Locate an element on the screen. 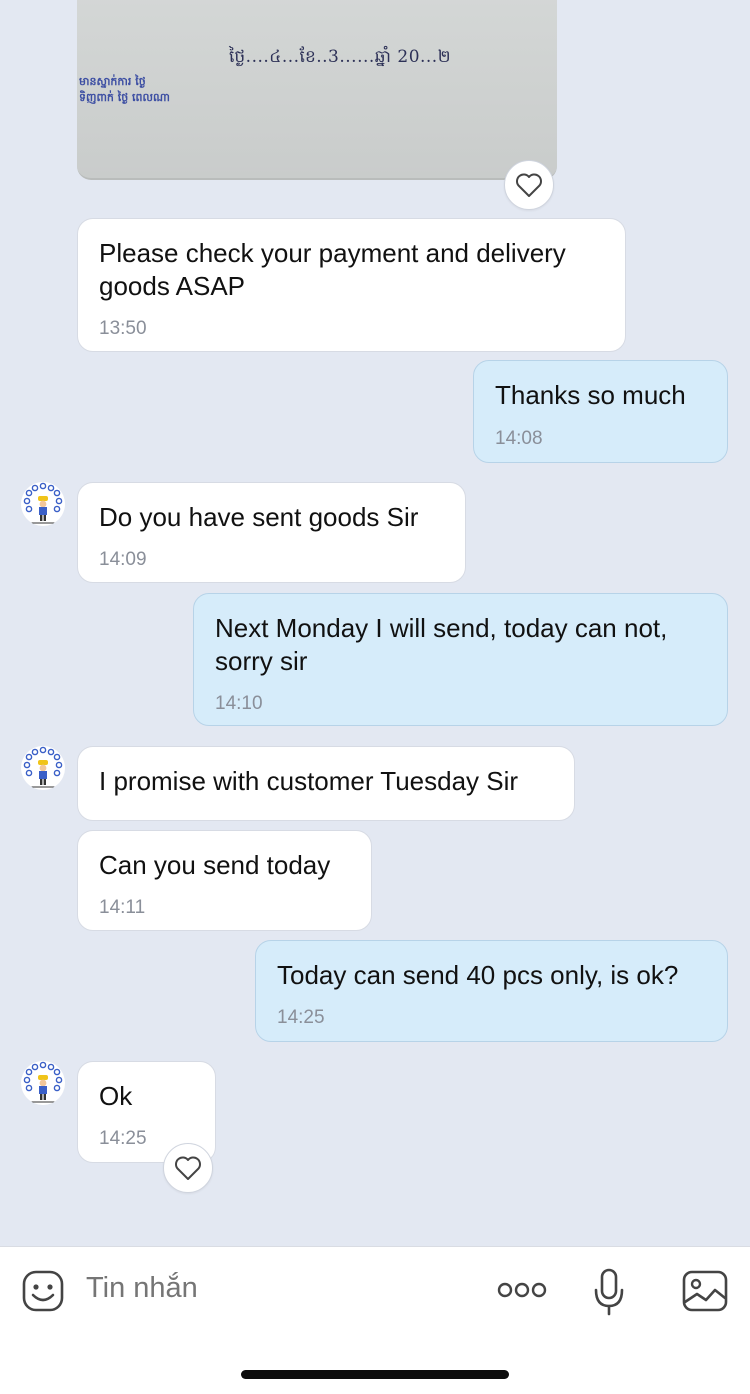 Image resolution: width=750 pixels, height=1394 pixels. message-text: Today can send 40 pcs only, is ok? is located at coordinates (478, 975).